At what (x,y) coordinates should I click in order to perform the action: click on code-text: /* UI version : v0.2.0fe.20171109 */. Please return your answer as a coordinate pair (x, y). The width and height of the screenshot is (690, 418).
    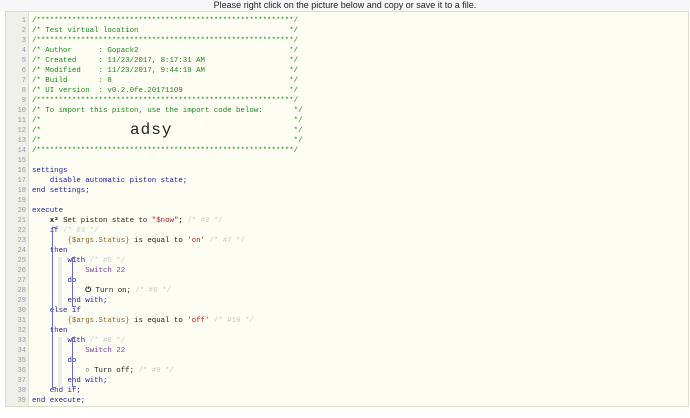
    Looking at the image, I should click on (165, 91).